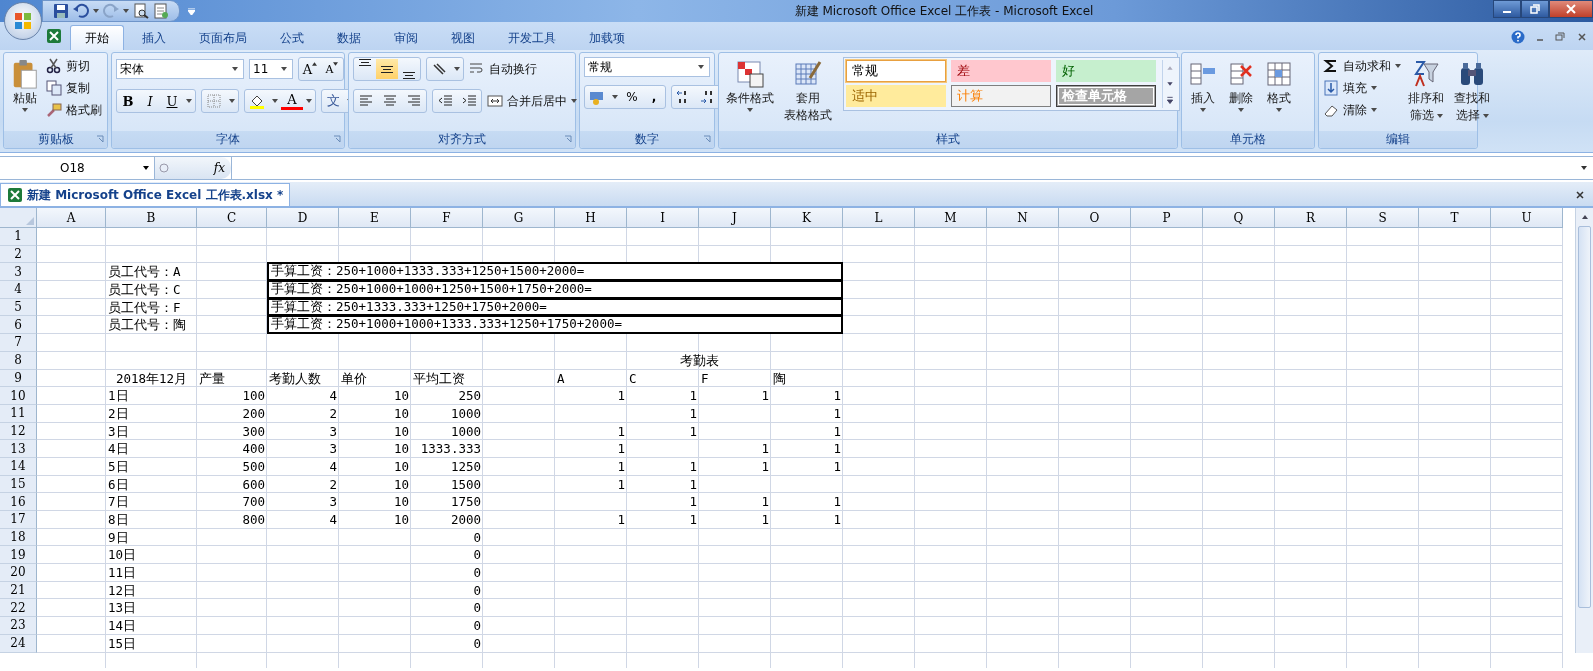  I want to click on column-header: M, so click(951, 218).